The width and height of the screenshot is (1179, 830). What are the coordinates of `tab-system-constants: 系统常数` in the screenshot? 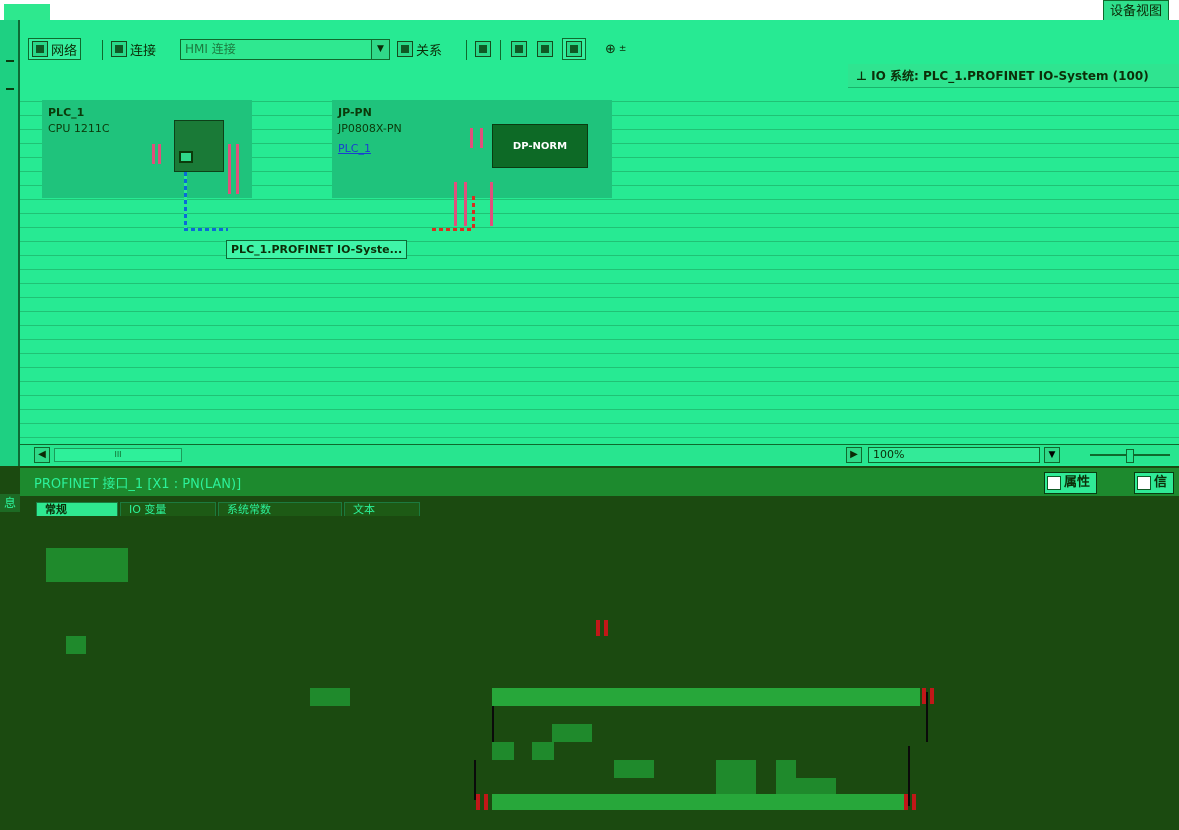 It's located at (280, 509).